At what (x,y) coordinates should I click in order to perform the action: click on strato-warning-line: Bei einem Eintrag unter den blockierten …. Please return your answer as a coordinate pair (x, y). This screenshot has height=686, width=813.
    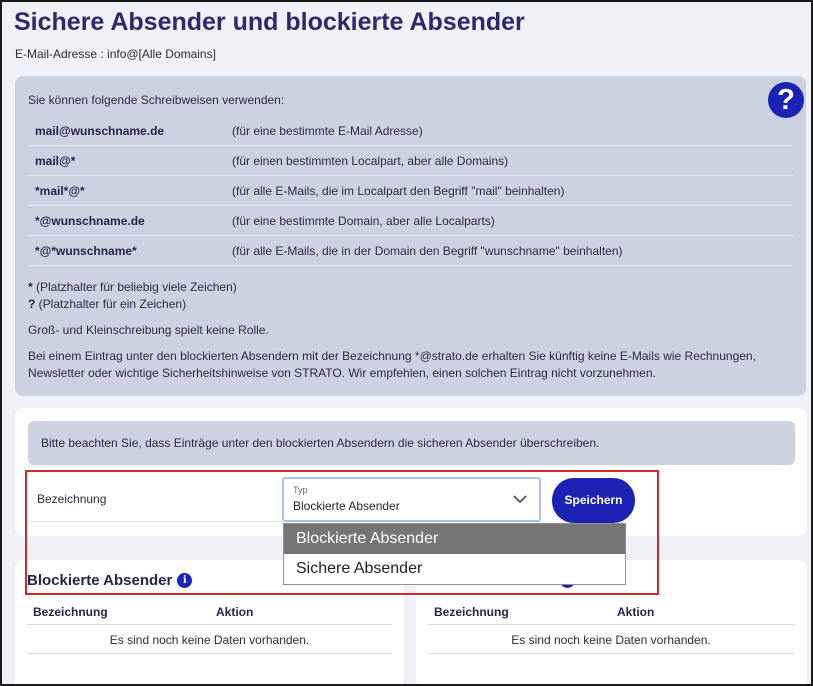
    Looking at the image, I should click on (392, 356).